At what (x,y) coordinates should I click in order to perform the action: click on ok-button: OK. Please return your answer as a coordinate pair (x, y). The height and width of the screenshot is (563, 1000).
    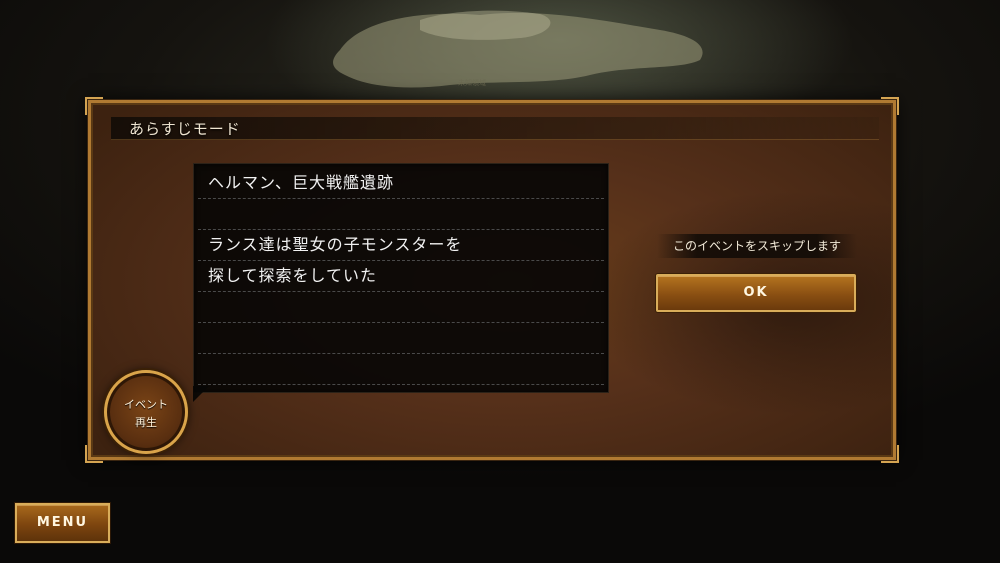
    Looking at the image, I should click on (756, 293).